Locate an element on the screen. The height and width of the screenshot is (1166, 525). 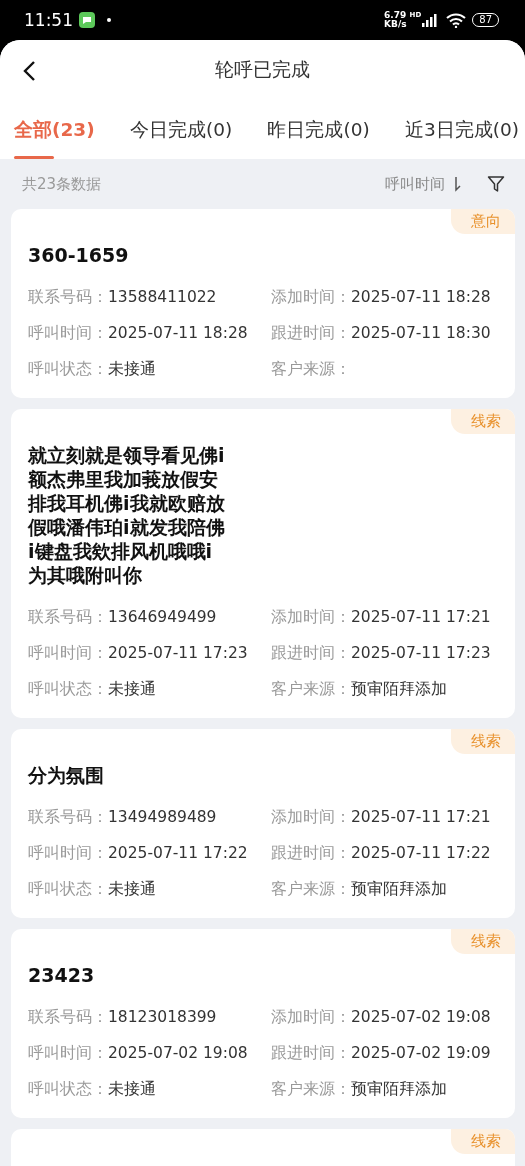
field-value: 2025-07-11 18:30 is located at coordinates (421, 333).